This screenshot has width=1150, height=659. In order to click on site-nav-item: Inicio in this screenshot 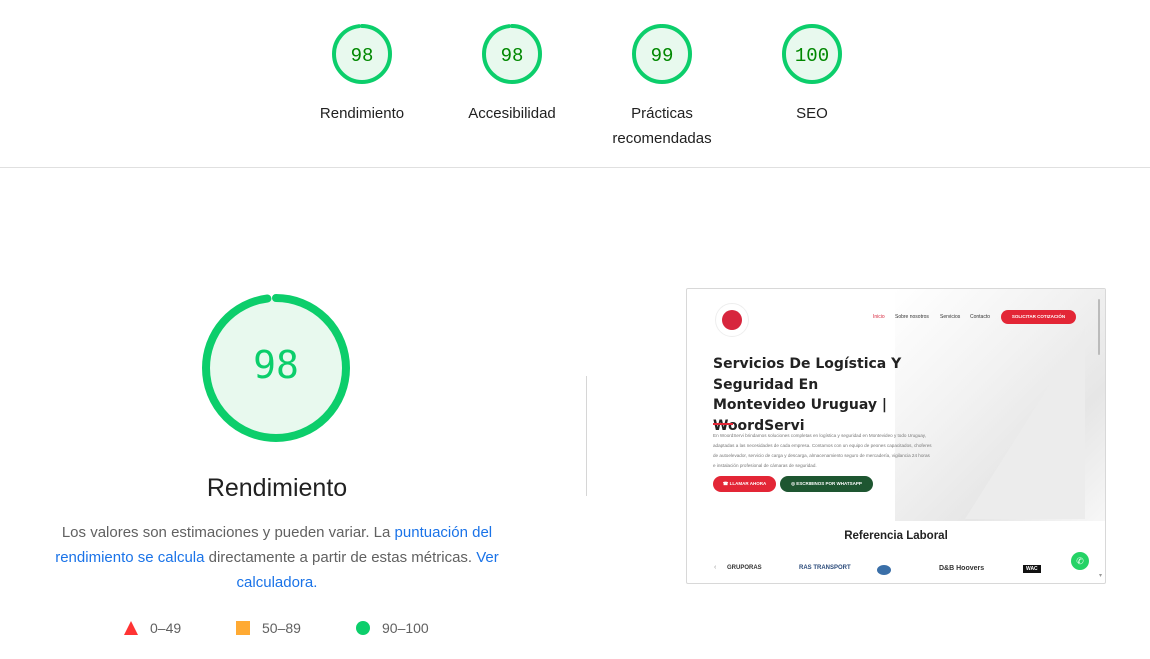, I will do `click(879, 317)`.